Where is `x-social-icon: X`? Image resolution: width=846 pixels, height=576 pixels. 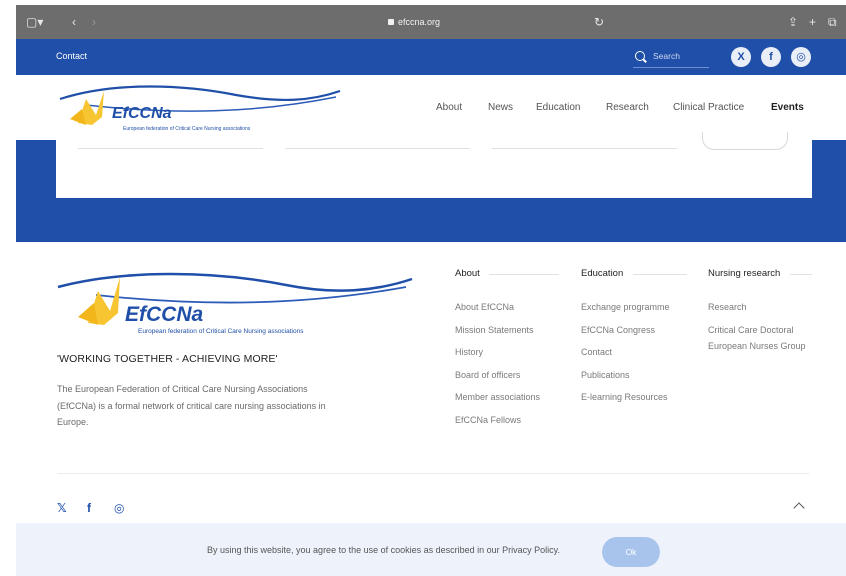 x-social-icon: X is located at coordinates (741, 57).